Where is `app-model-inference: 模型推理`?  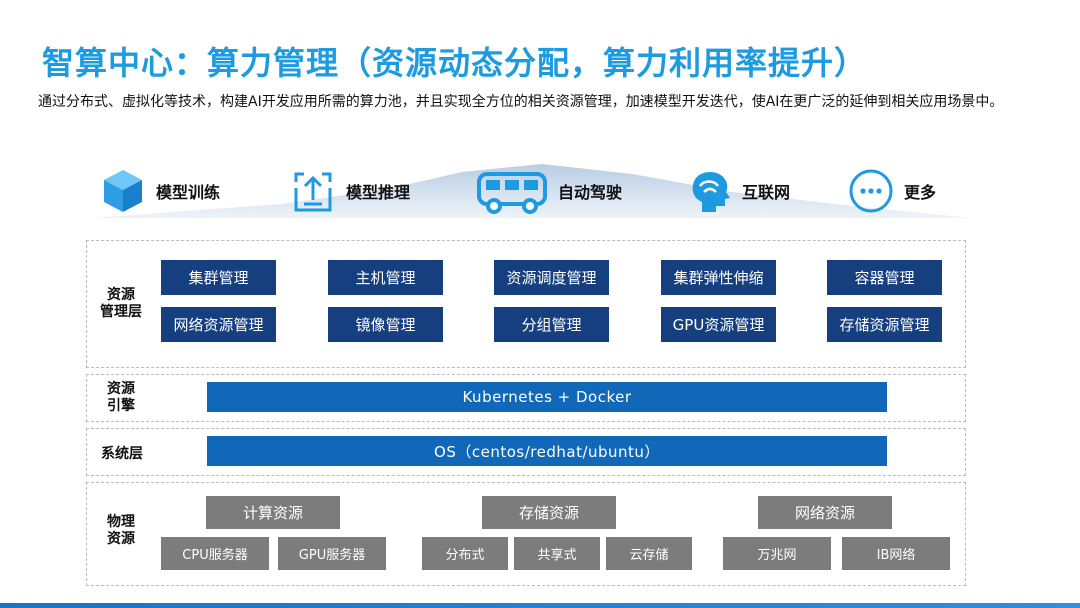
app-model-inference: 模型推理 is located at coordinates (350, 191).